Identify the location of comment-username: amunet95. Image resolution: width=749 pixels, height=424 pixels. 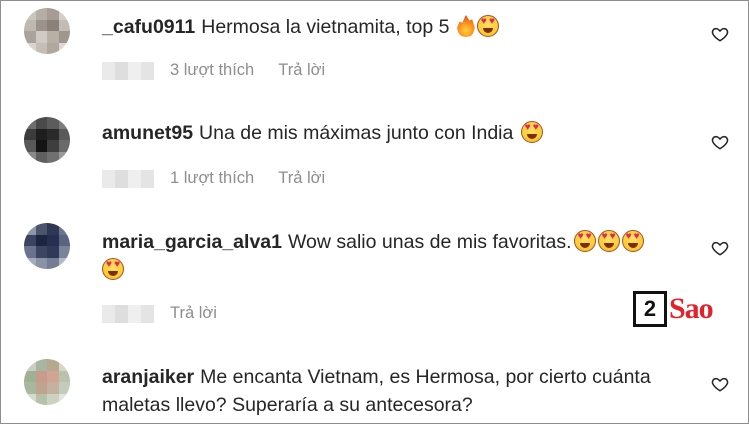
(147, 133).